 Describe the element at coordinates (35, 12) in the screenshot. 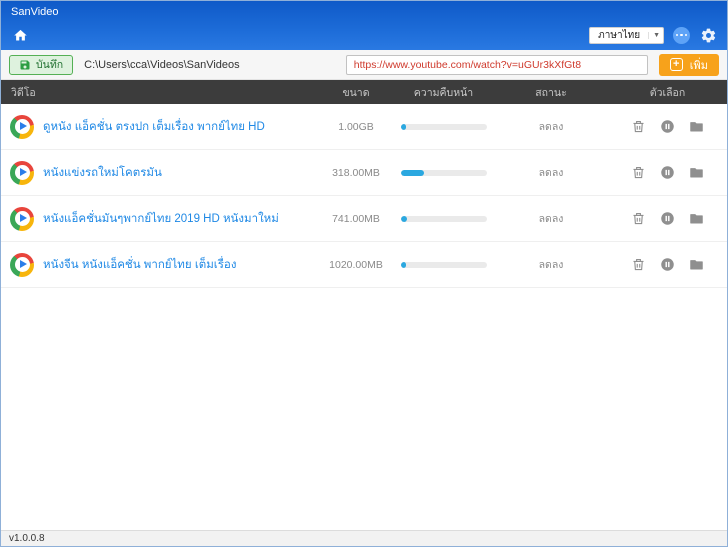

I see `app-title: SanVideo` at that location.